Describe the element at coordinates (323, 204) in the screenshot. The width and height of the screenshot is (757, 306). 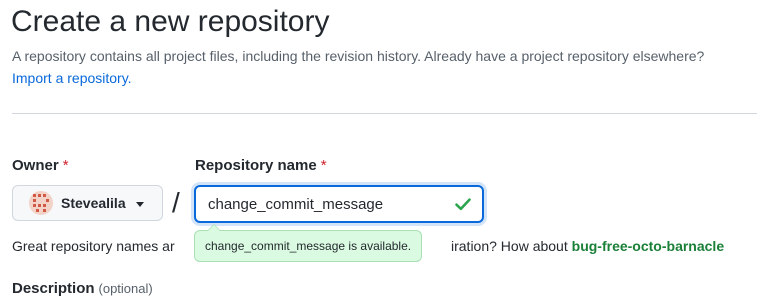
I see `repository-name-input` at that location.